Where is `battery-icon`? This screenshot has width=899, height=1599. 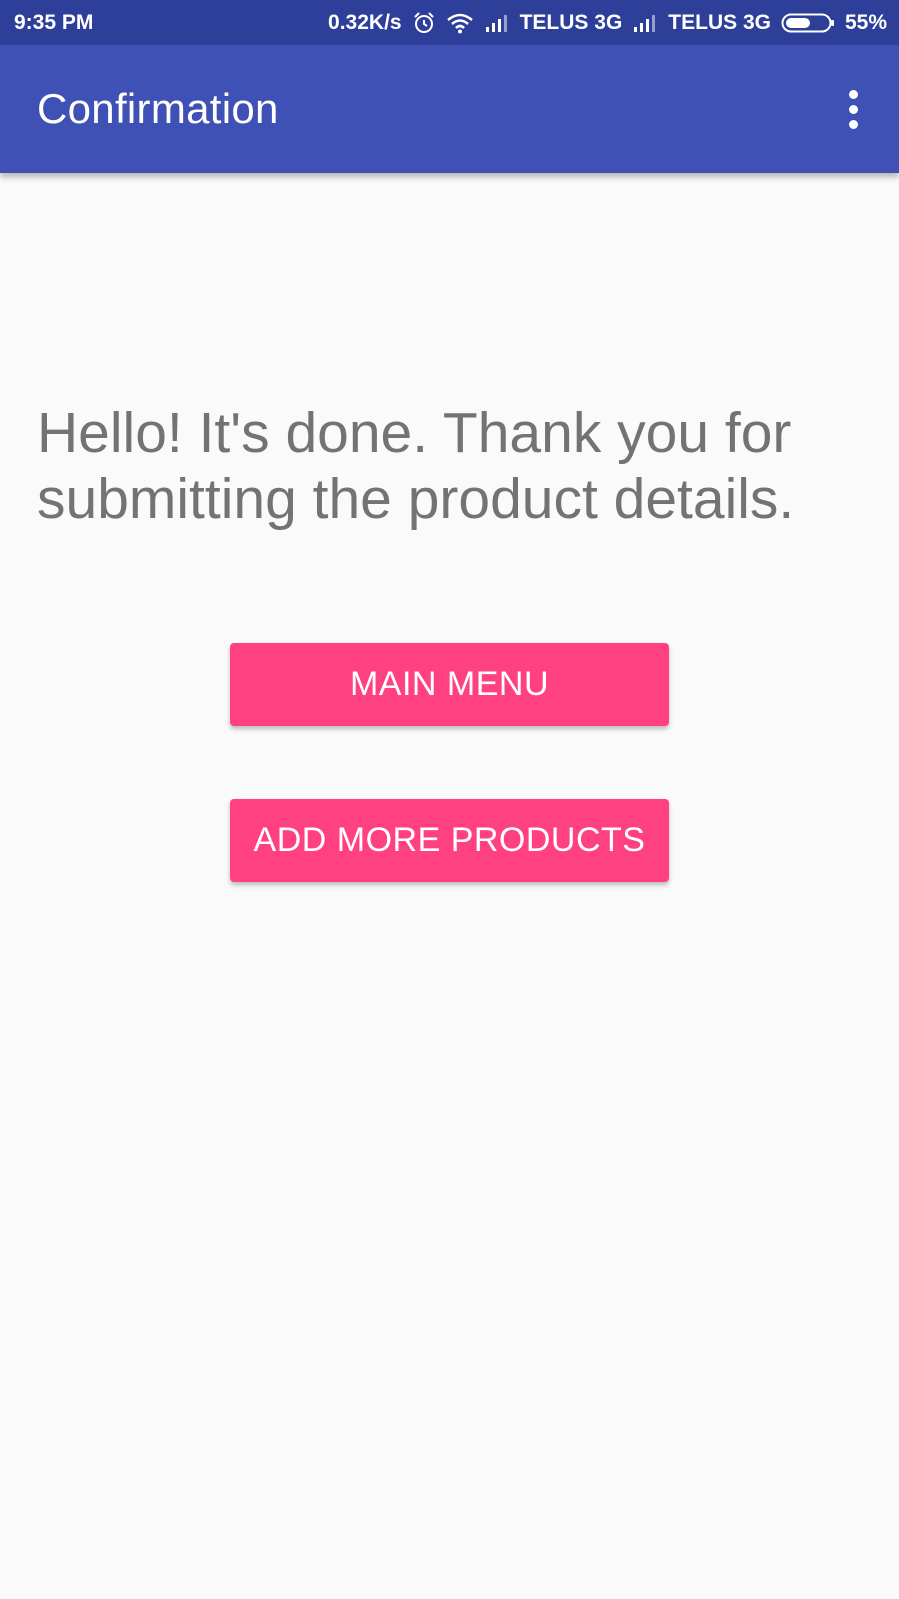
battery-icon is located at coordinates (808, 23).